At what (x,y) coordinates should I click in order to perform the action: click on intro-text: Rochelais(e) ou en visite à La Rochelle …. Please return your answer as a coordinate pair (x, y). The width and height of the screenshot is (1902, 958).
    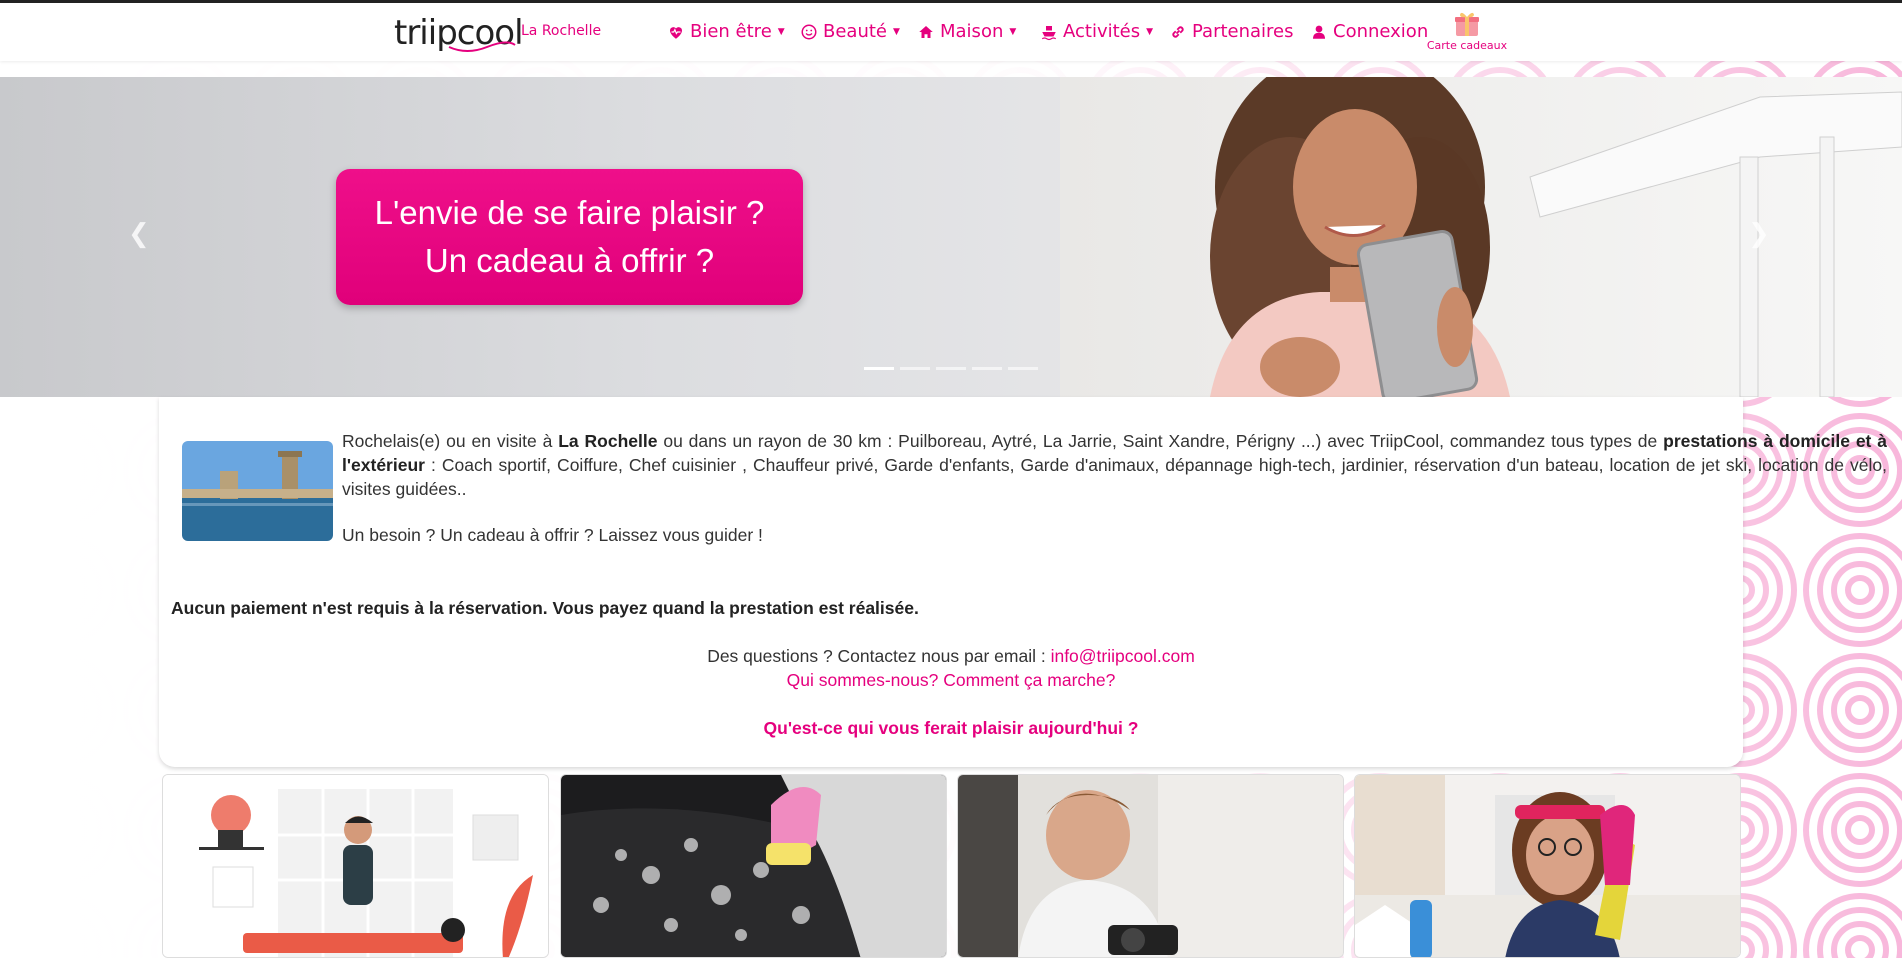
    Looking at the image, I should click on (1114, 465).